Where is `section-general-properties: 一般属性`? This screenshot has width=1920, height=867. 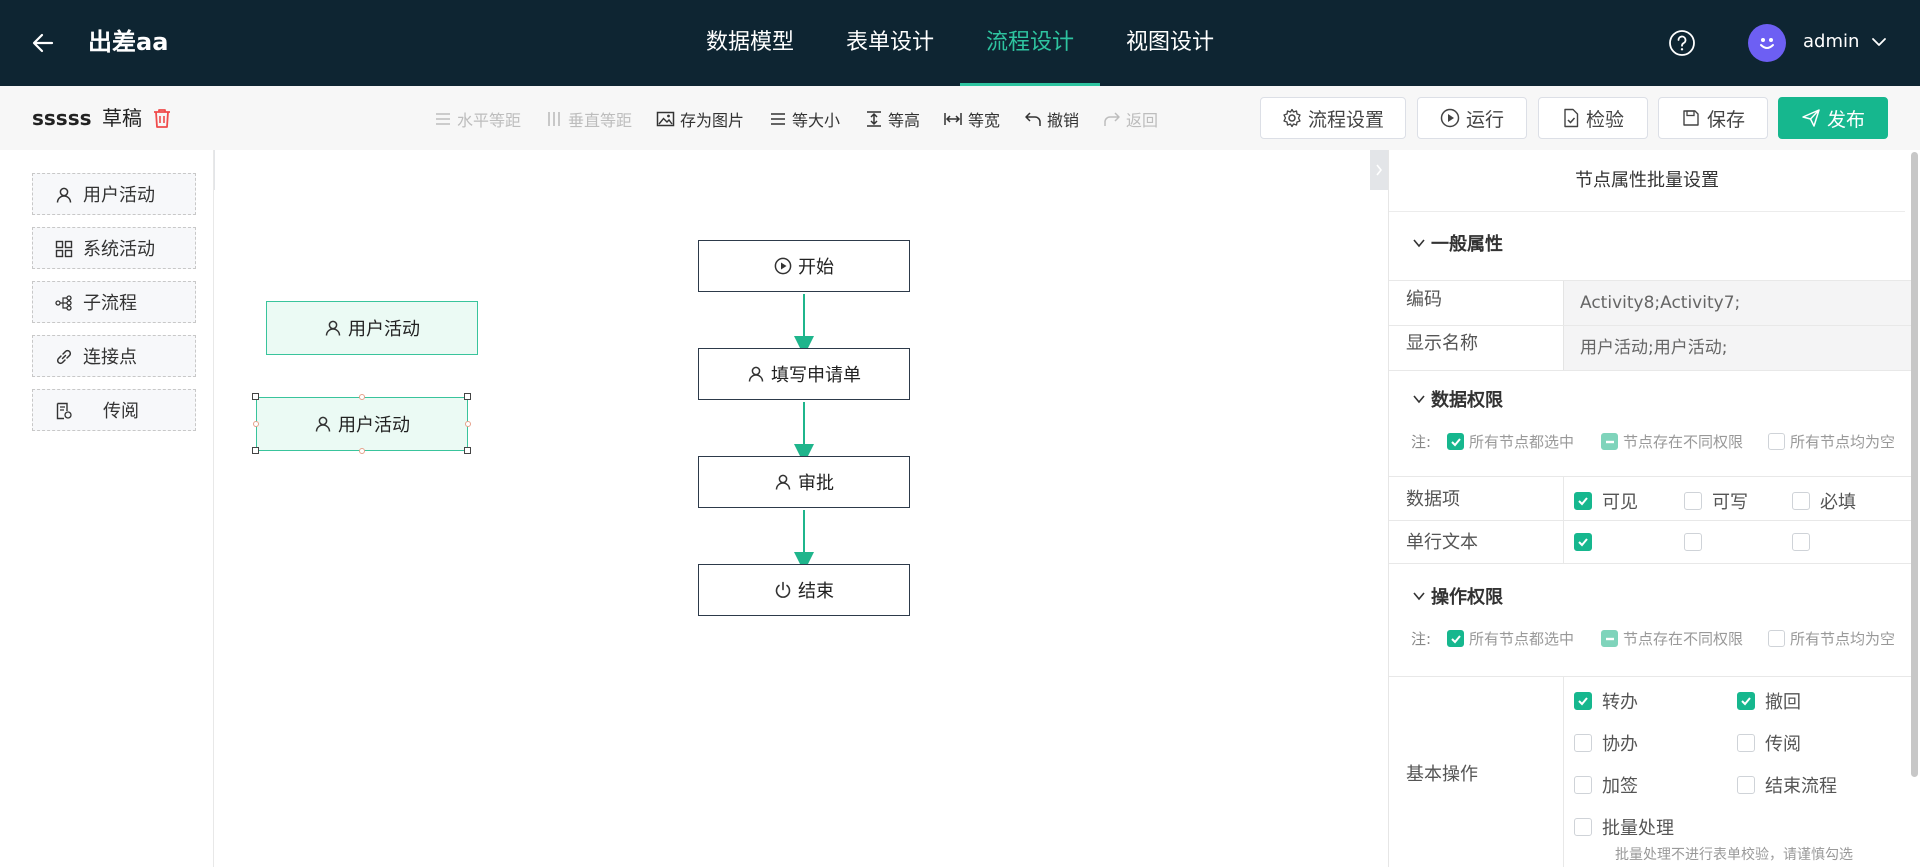
section-general-properties: 一般属性 is located at coordinates (1457, 243).